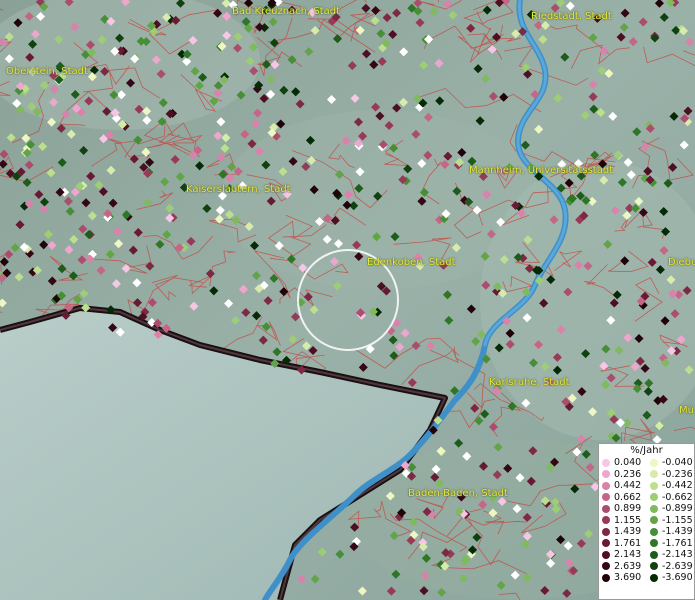 This screenshot has height=600, width=695. I want to click on city-label: Diebu, so click(681, 262).